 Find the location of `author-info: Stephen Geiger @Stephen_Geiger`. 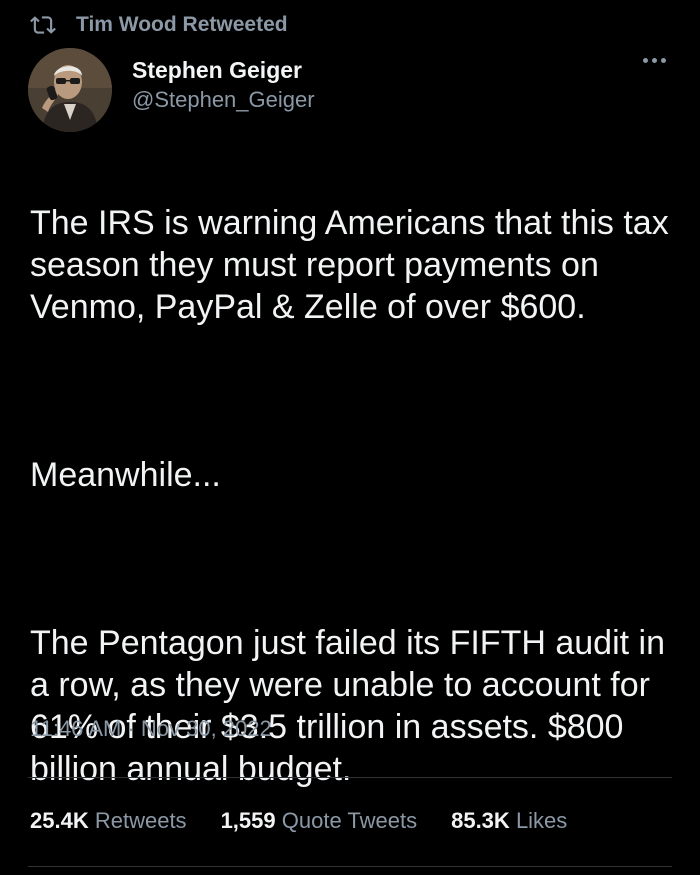

author-info: Stephen Geiger @Stephen_Geiger is located at coordinates (223, 85).